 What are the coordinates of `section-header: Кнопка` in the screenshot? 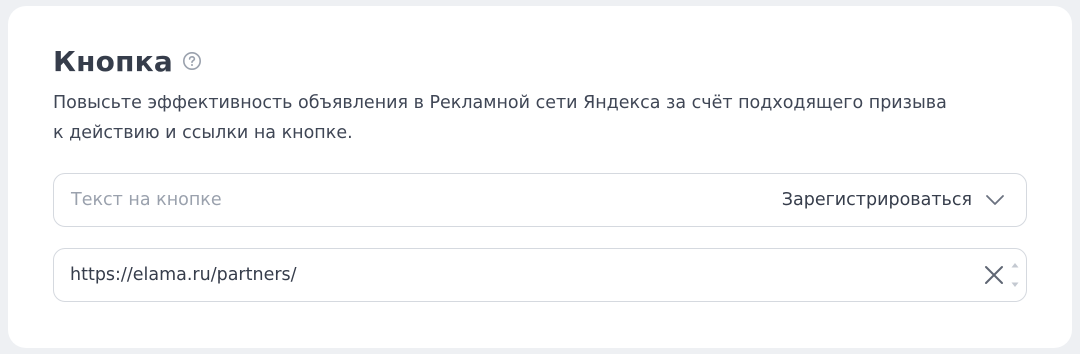 It's located at (127, 61).